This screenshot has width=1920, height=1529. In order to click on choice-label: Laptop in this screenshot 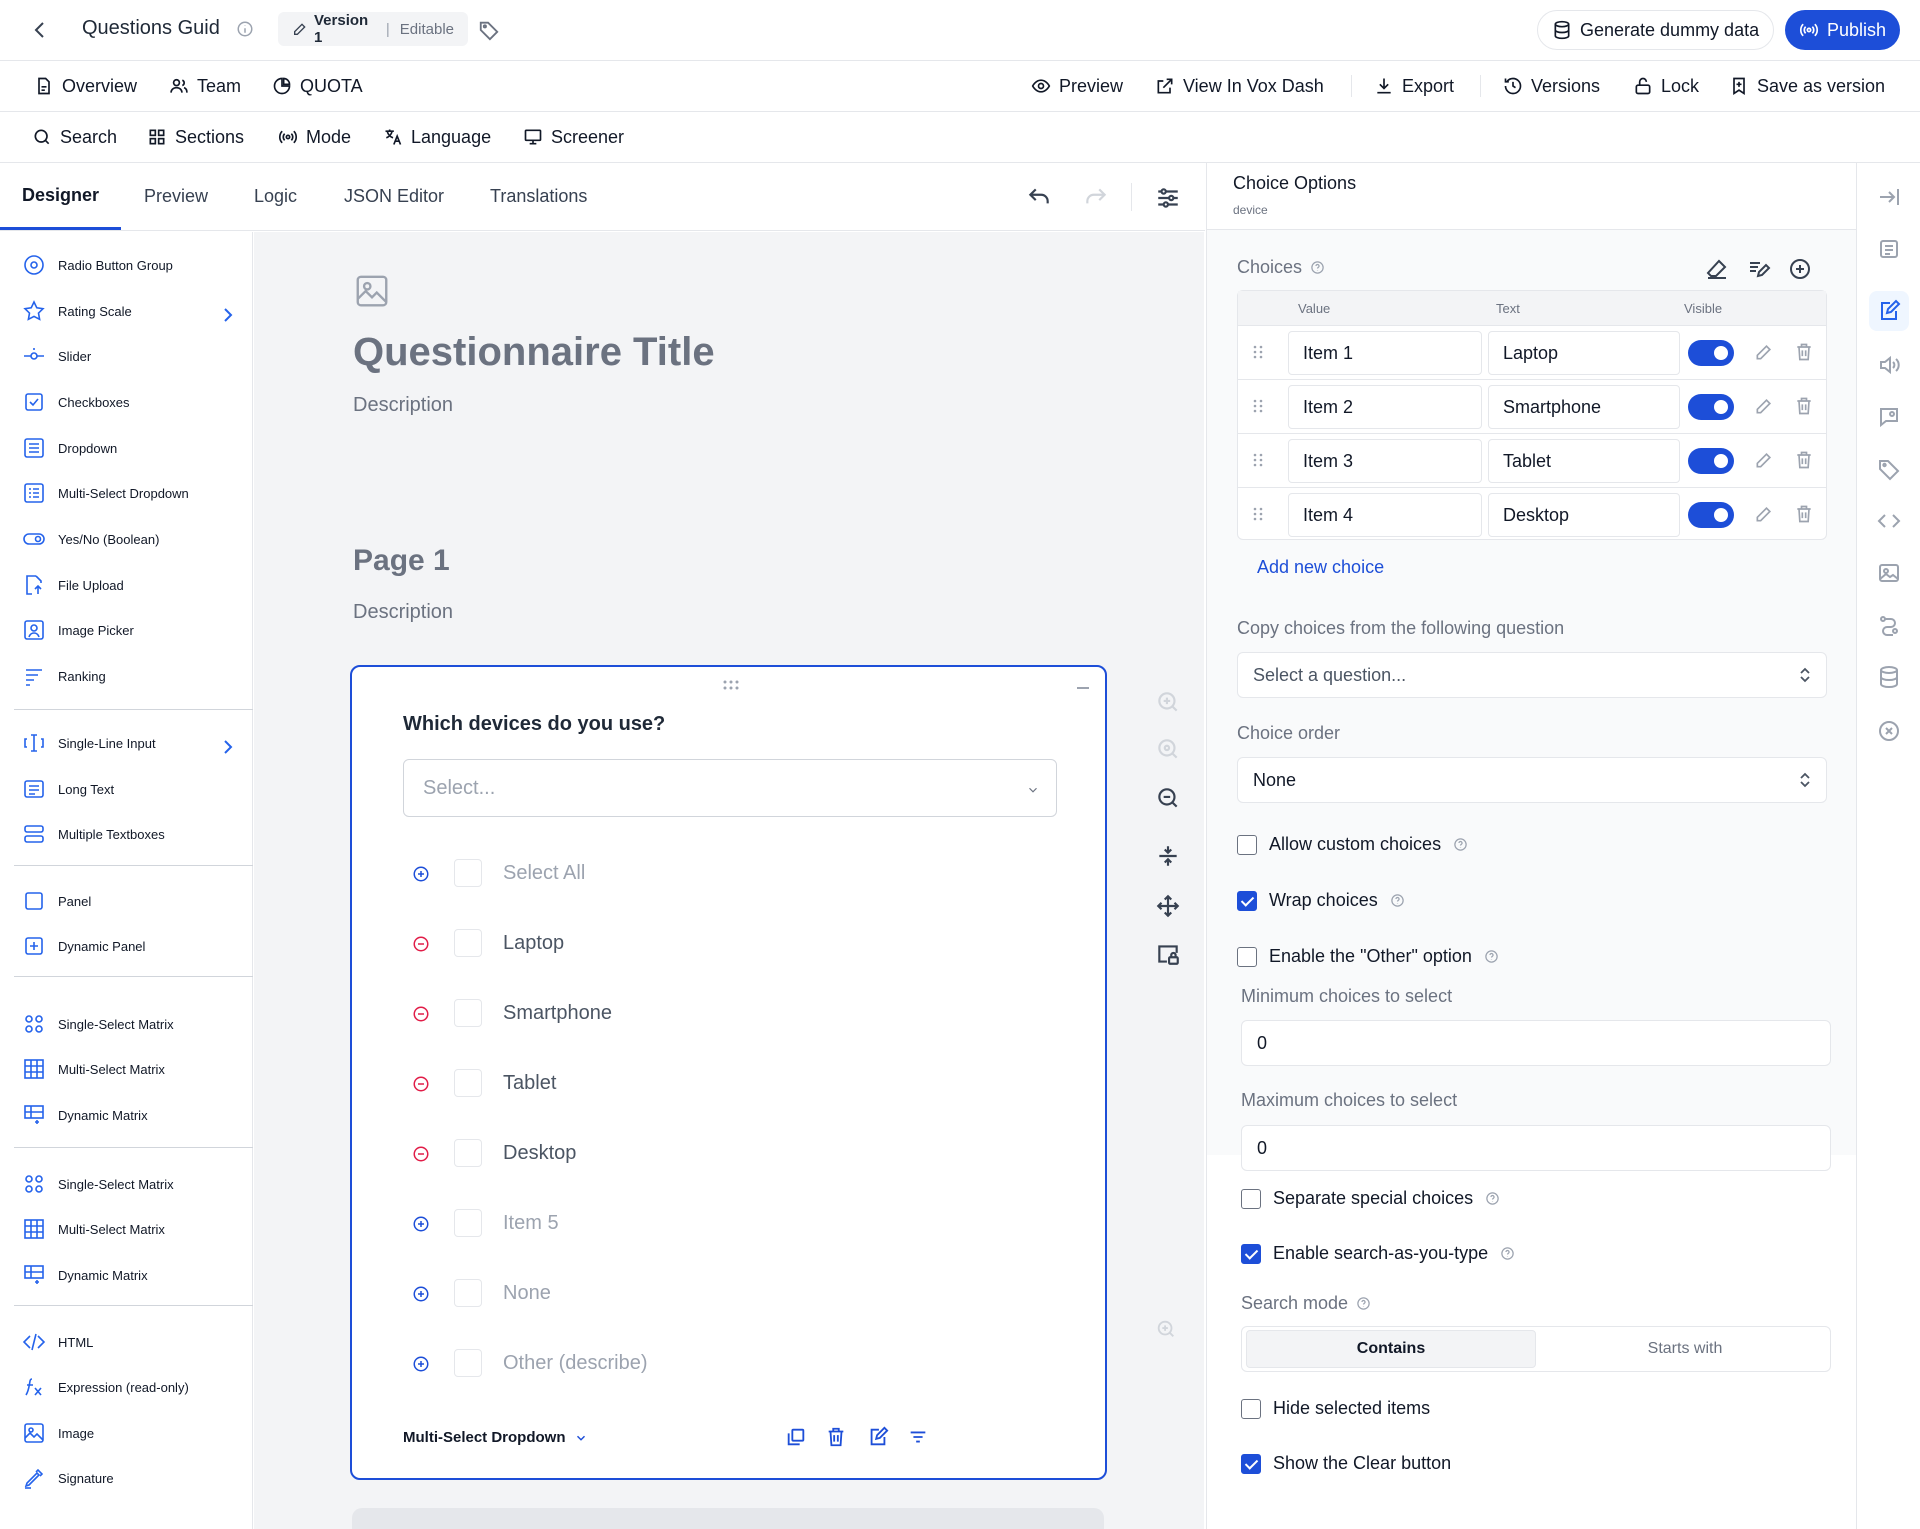, I will do `click(533, 943)`.